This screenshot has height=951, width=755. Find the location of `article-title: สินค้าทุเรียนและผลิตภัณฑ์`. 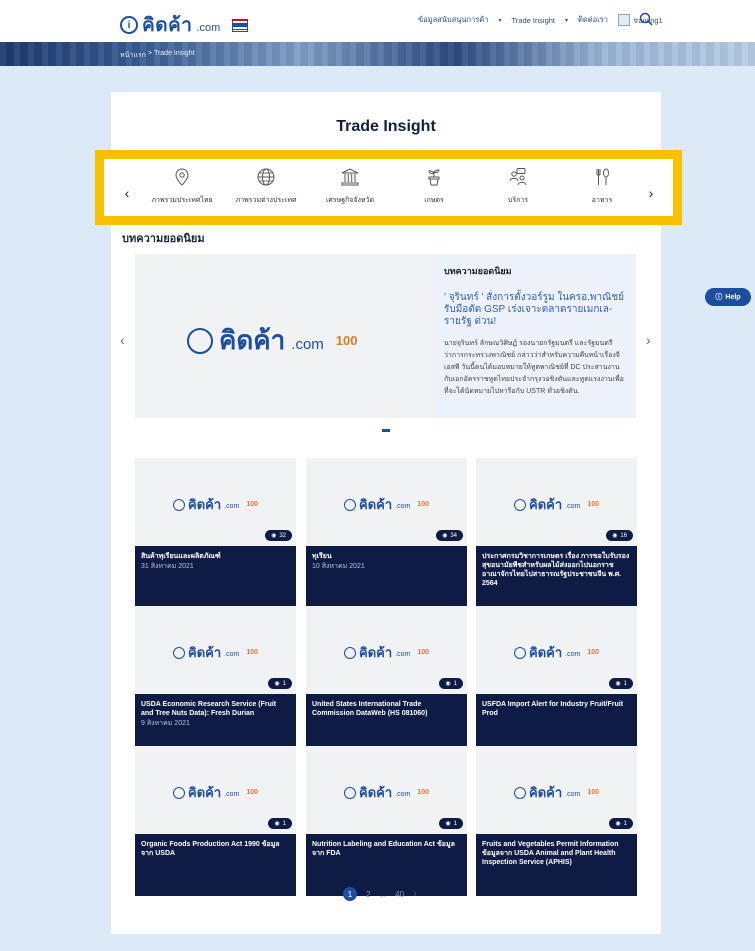

article-title: สินค้าทุเรียนและผลิตภัณฑ์ is located at coordinates (215, 556).